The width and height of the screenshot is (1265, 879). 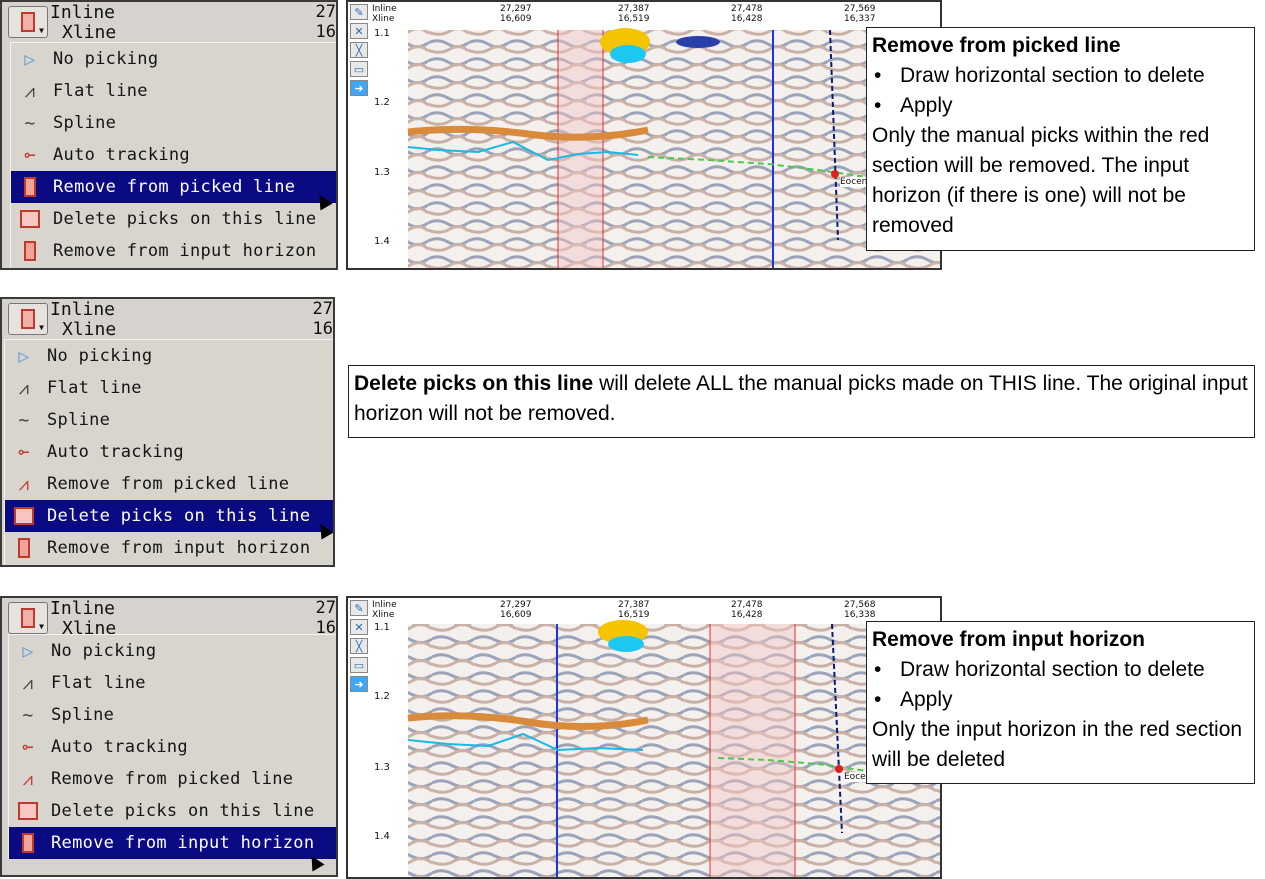 I want to click on time-tick: 1.2, so click(x=382, y=696).